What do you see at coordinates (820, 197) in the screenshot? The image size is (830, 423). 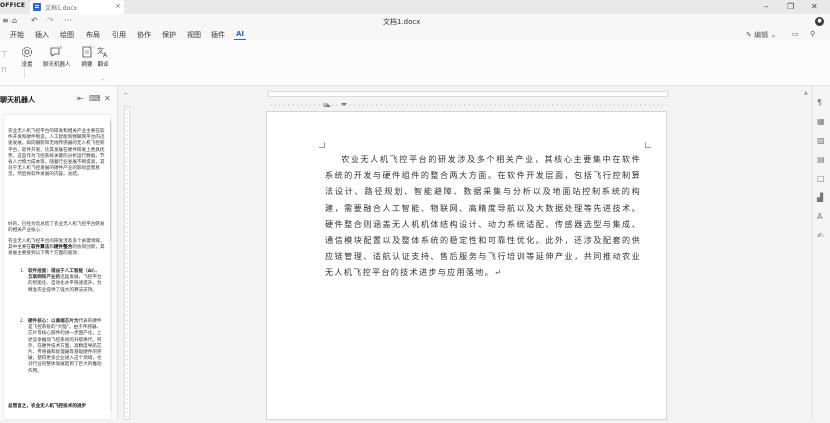 I see `chart-icon: ▟` at bounding box center [820, 197].